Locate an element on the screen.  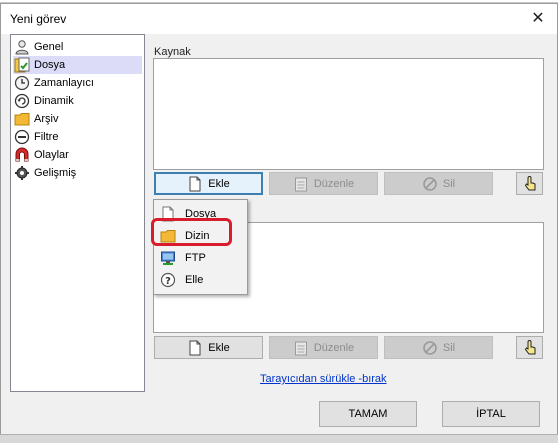
source-add-button: Ekle is located at coordinates (208, 183).